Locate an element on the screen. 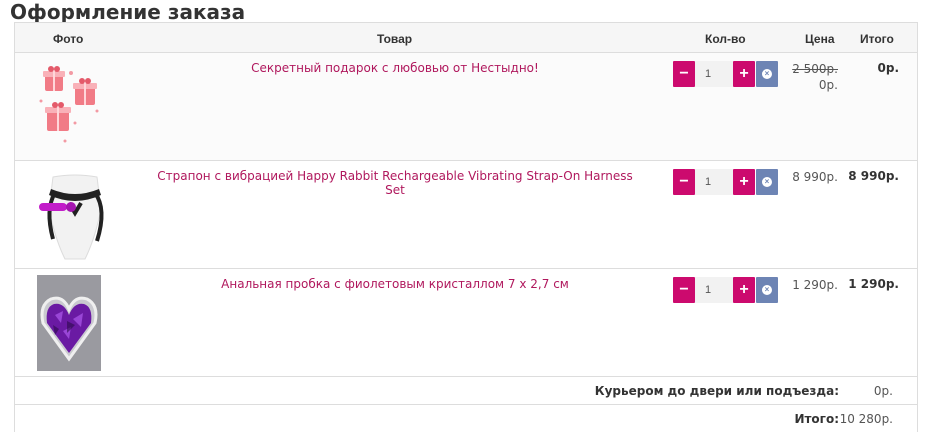 This screenshot has width=946, height=432. product-name-link: Секретный подарок с любовью от Нестыдно! is located at coordinates (395, 68).